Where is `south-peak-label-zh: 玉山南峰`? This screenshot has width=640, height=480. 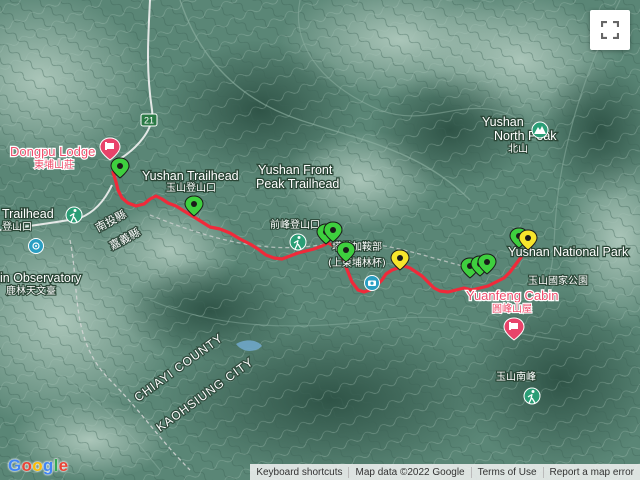 south-peak-label-zh: 玉山南峰 is located at coordinates (516, 376).